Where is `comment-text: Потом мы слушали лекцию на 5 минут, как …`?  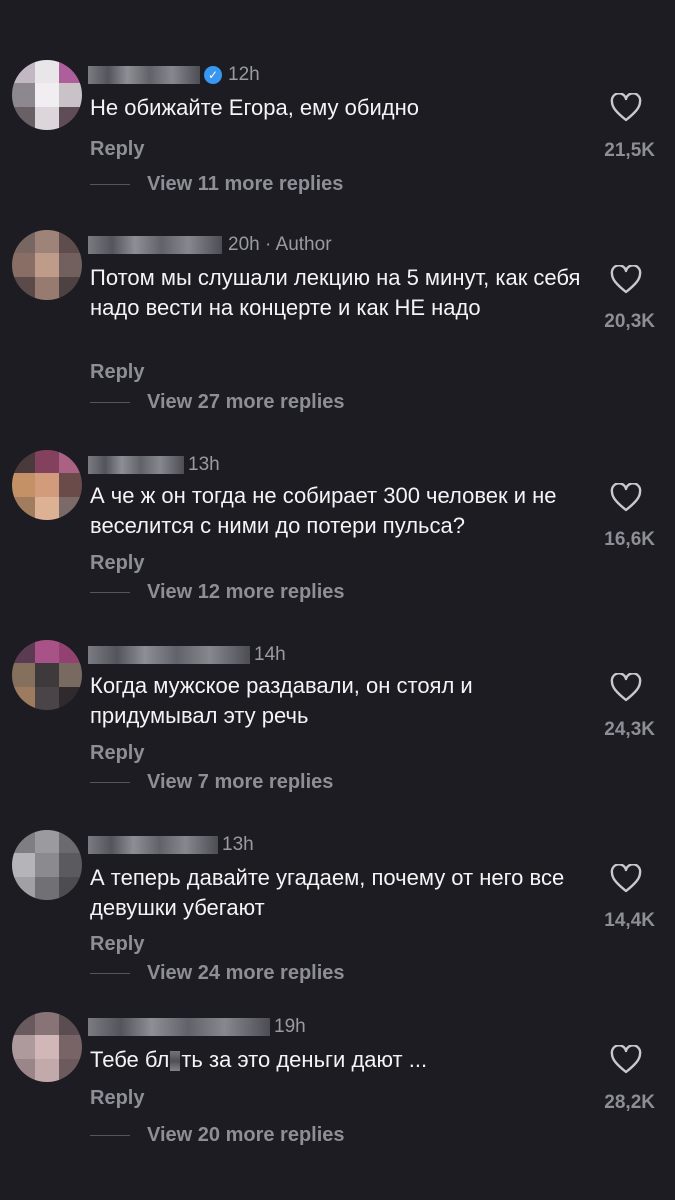 comment-text: Потом мы слушали лекцию на 5 минут, как … is located at coordinates (335, 292).